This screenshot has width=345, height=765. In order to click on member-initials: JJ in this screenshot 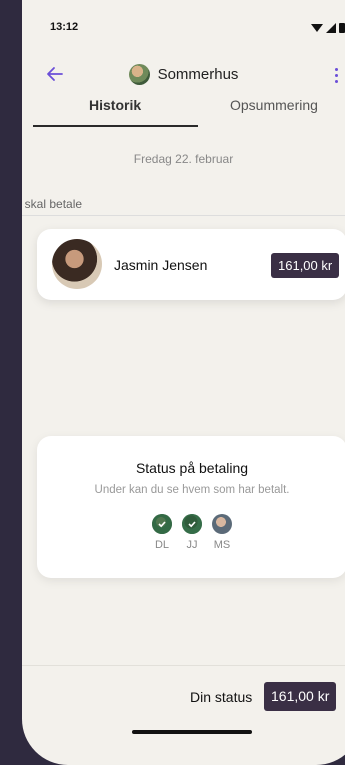, I will do `click(192, 545)`.